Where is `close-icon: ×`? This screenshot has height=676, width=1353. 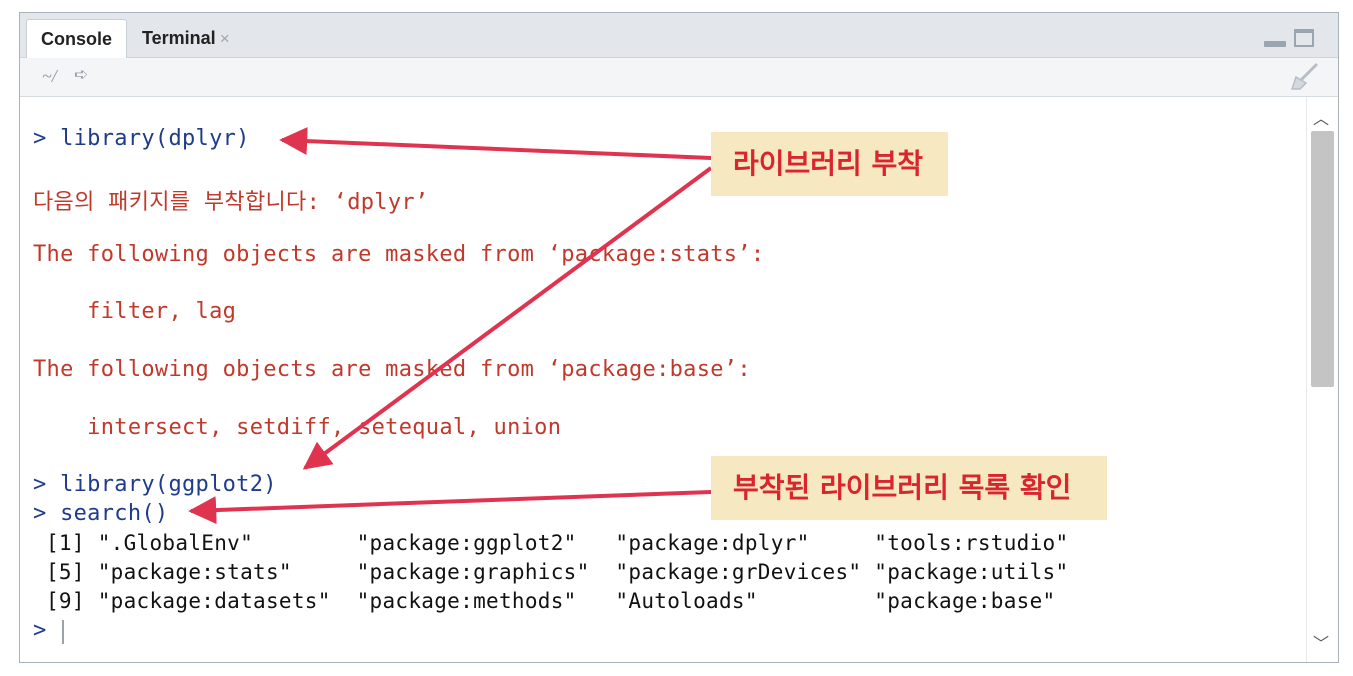 close-icon: × is located at coordinates (225, 38).